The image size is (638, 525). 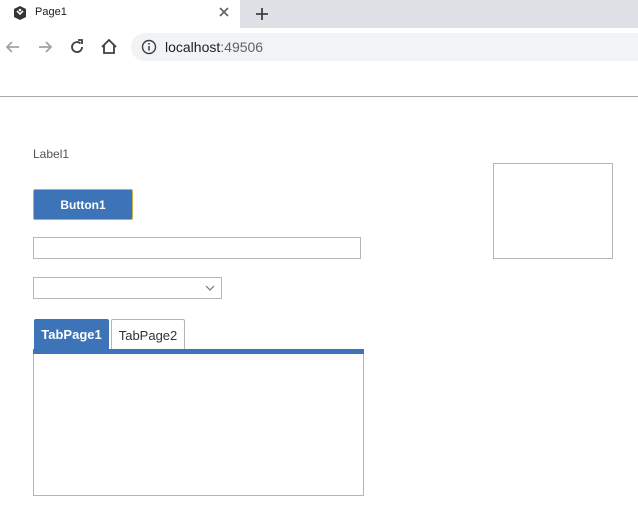 What do you see at coordinates (384, 47) in the screenshot?
I see `address-bar: localhost:49506` at bounding box center [384, 47].